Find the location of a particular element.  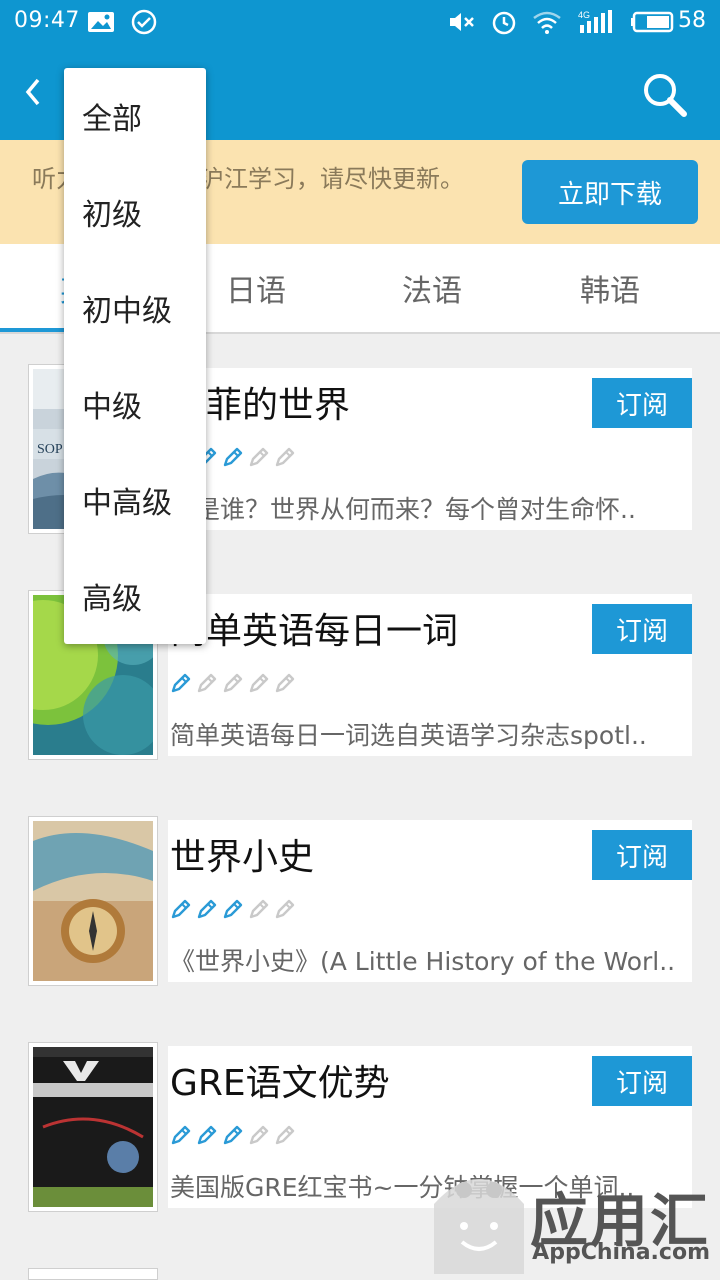

item-description: 《世界小史》(A Little History of the Worl.. is located at coordinates (423, 961).